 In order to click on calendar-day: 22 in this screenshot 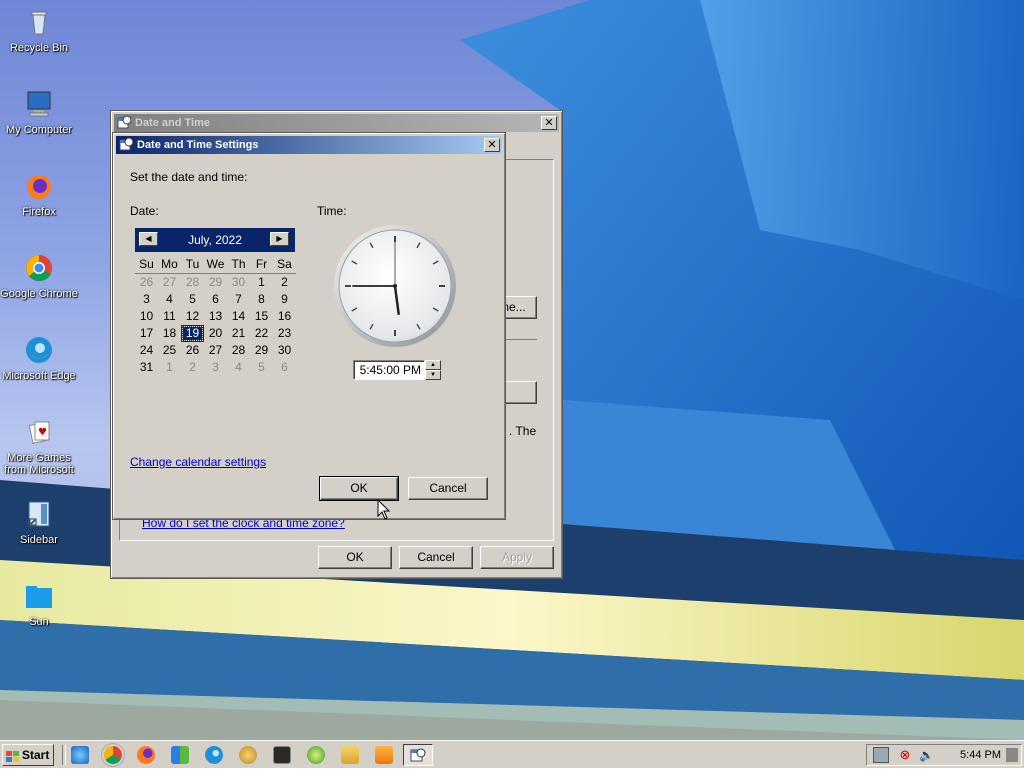, I will do `click(261, 333)`.